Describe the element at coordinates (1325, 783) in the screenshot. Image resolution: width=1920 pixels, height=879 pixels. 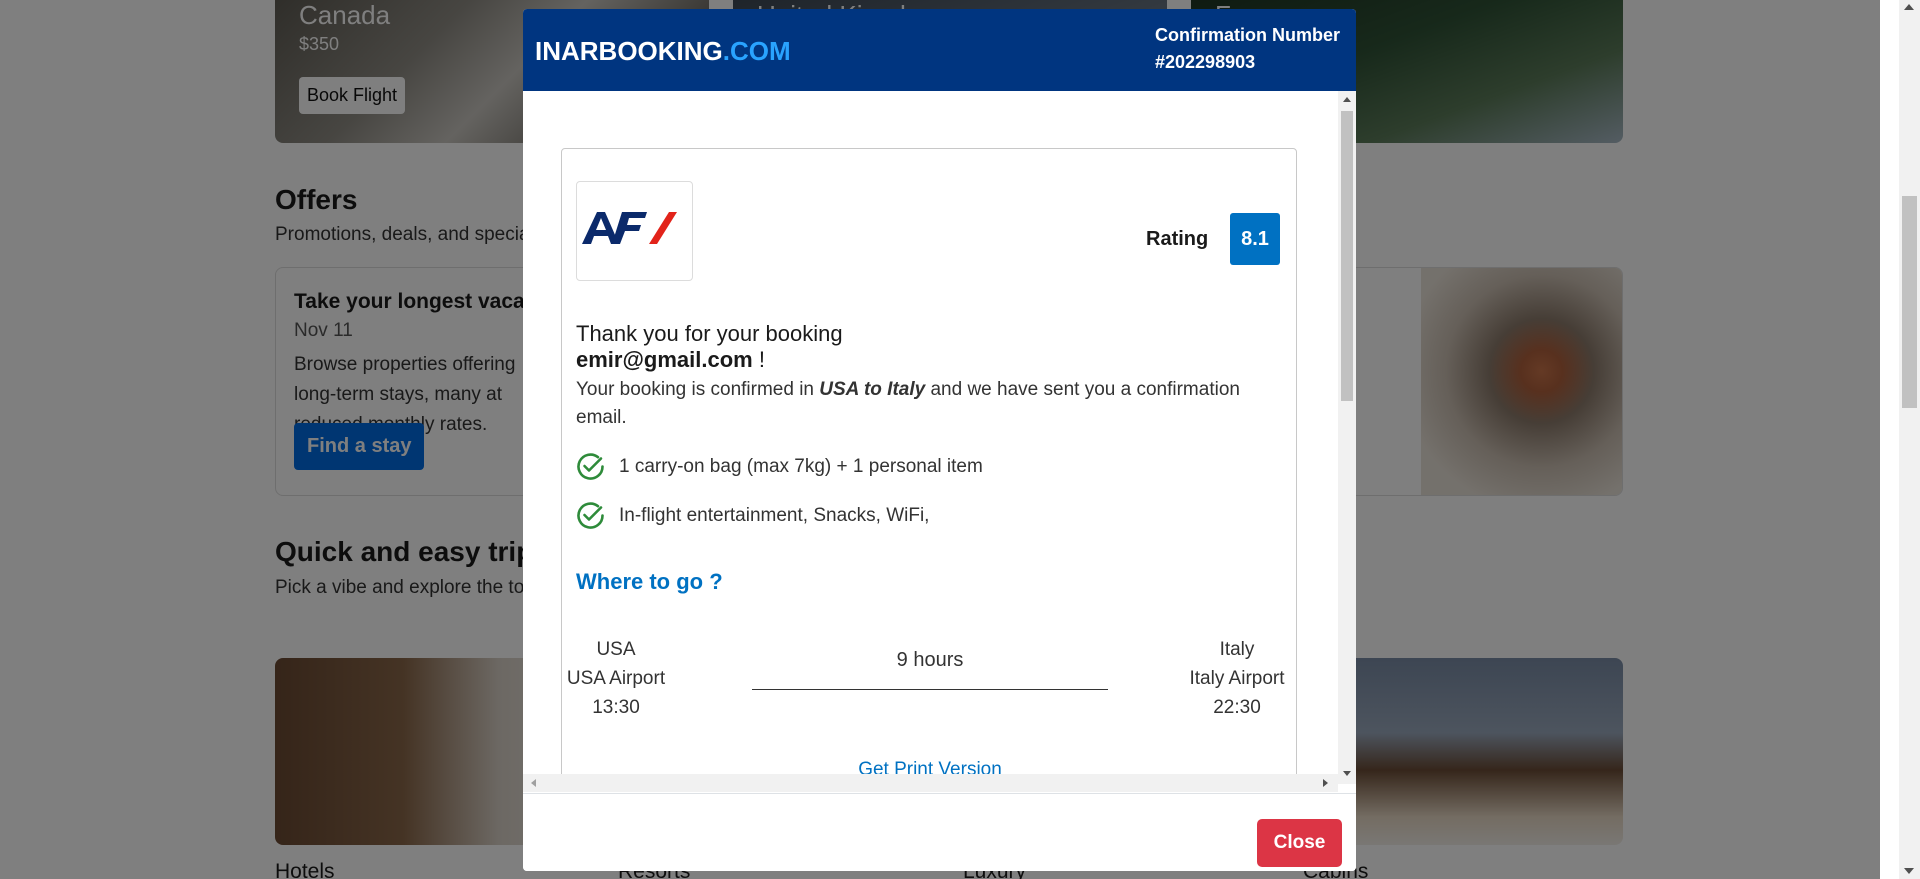
I see `scroll-right-arrow-icon` at that location.